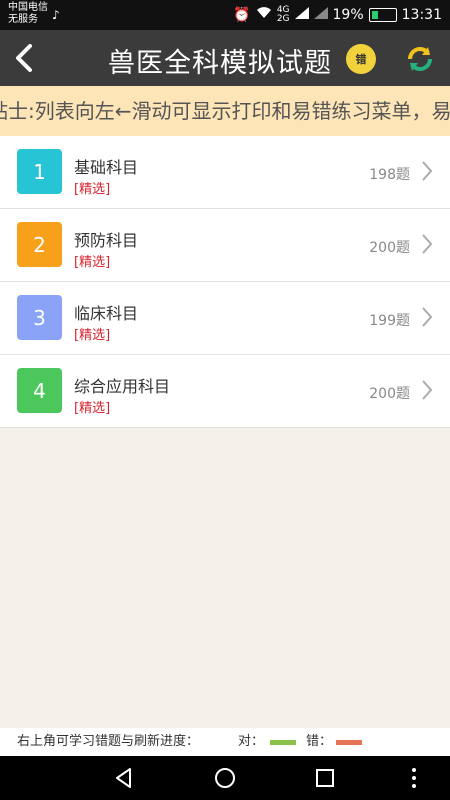  I want to click on carrier-status: 无服务, so click(23, 19).